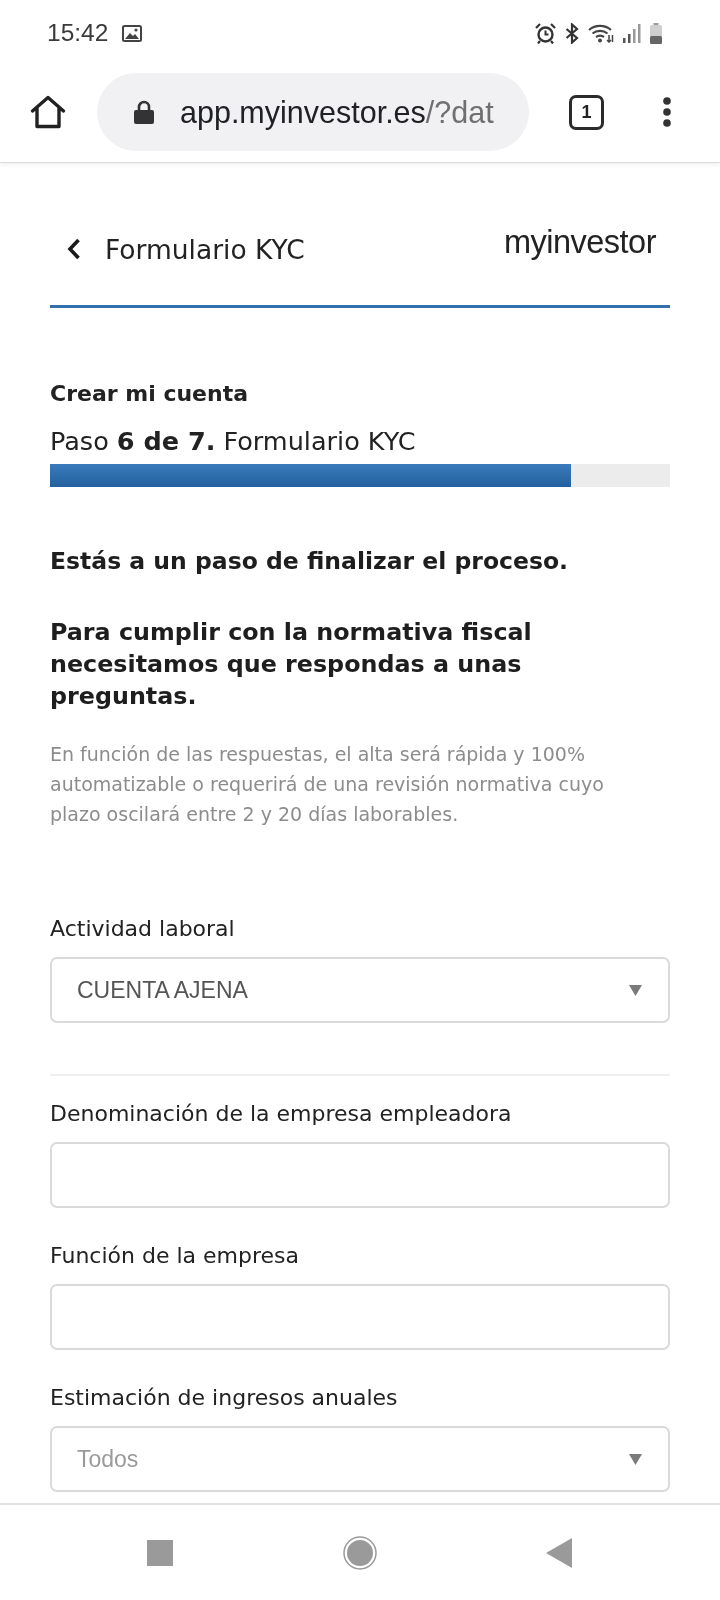  Describe the element at coordinates (601, 33) in the screenshot. I see `wifi-icon` at that location.